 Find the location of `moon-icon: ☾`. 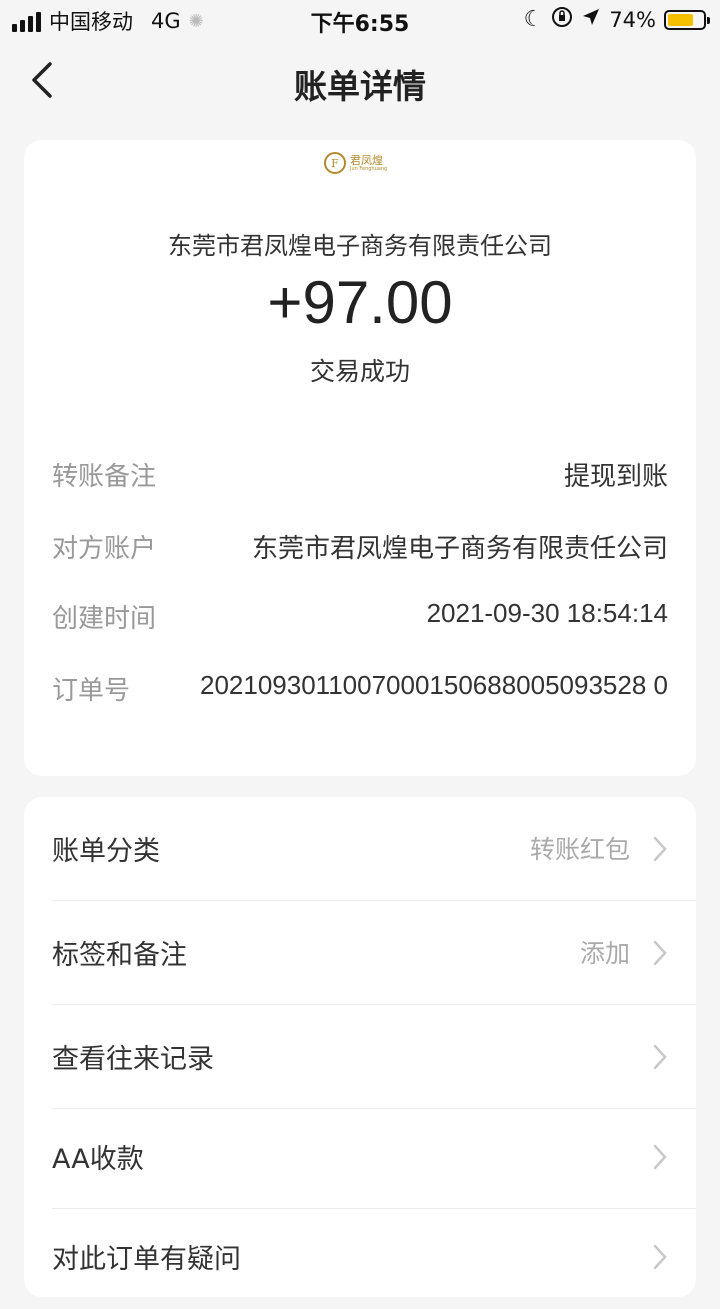

moon-icon: ☾ is located at coordinates (533, 19).